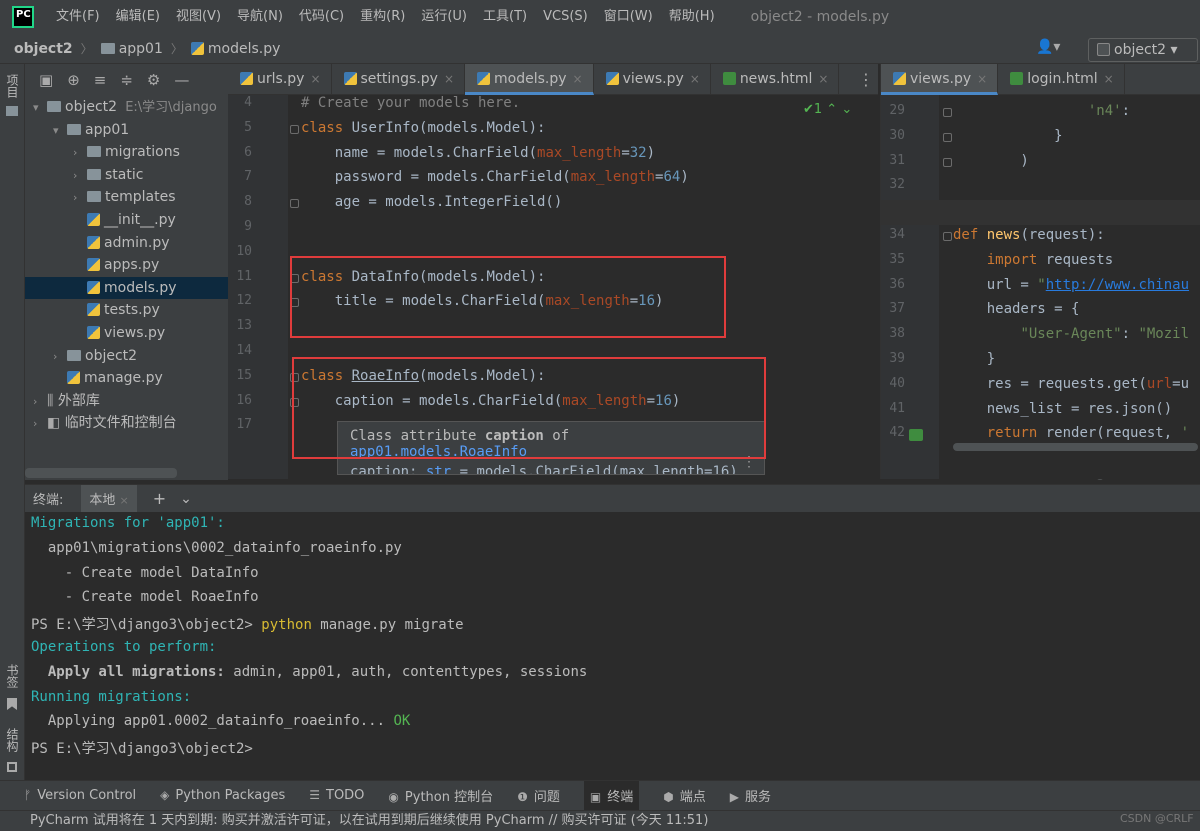 The height and width of the screenshot is (831, 1200). Describe the element at coordinates (126, 310) in the screenshot. I see `tree-item: tests.py` at that location.